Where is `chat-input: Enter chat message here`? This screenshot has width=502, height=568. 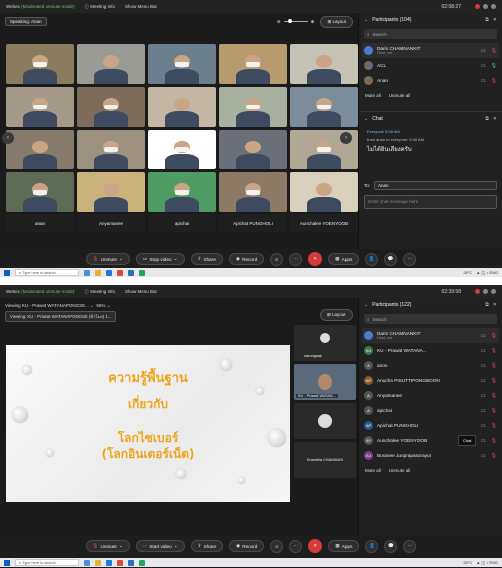
chat-input: Enter chat message here is located at coordinates (430, 202).